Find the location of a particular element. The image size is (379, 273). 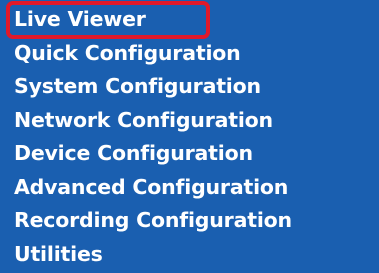

menu-item-advanced-configuration: Advanced Configuration is located at coordinates (189, 189).